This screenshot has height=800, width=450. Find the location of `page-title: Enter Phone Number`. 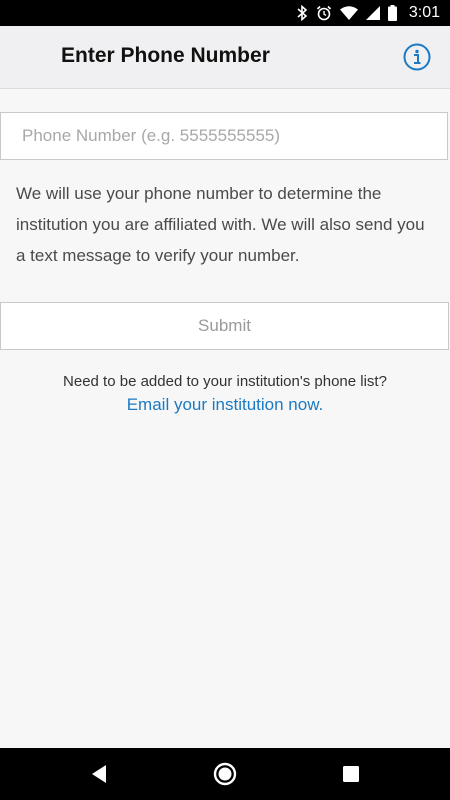

page-title: Enter Phone Number is located at coordinates (165, 55).